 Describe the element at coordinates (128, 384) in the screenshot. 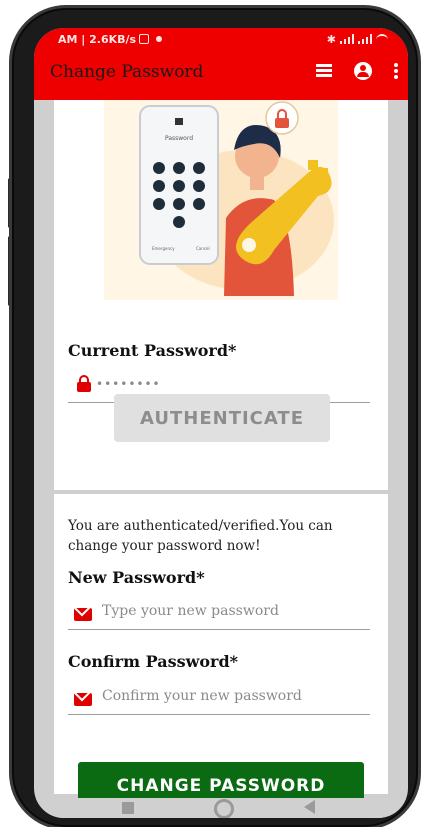

I see `current-password-input: ••••••••` at that location.